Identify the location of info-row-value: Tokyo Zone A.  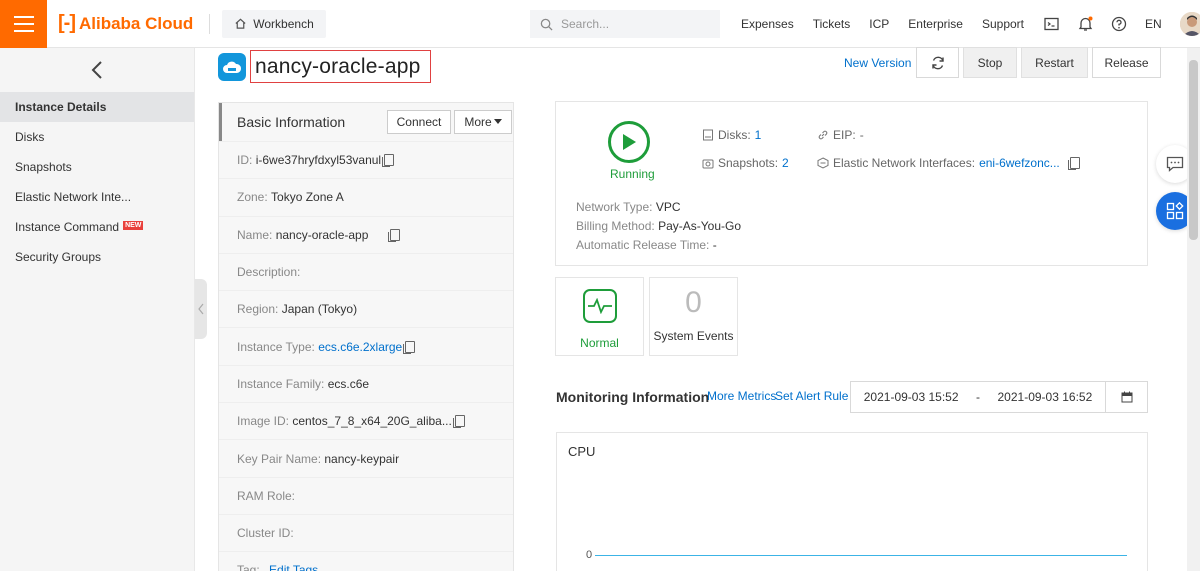
(307, 197).